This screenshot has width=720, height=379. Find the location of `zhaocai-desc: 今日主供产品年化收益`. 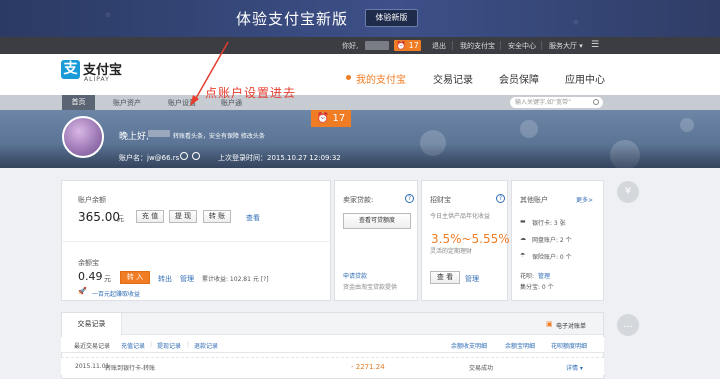

zhaocai-desc: 今日主供产品年化收益 is located at coordinates (460, 216).